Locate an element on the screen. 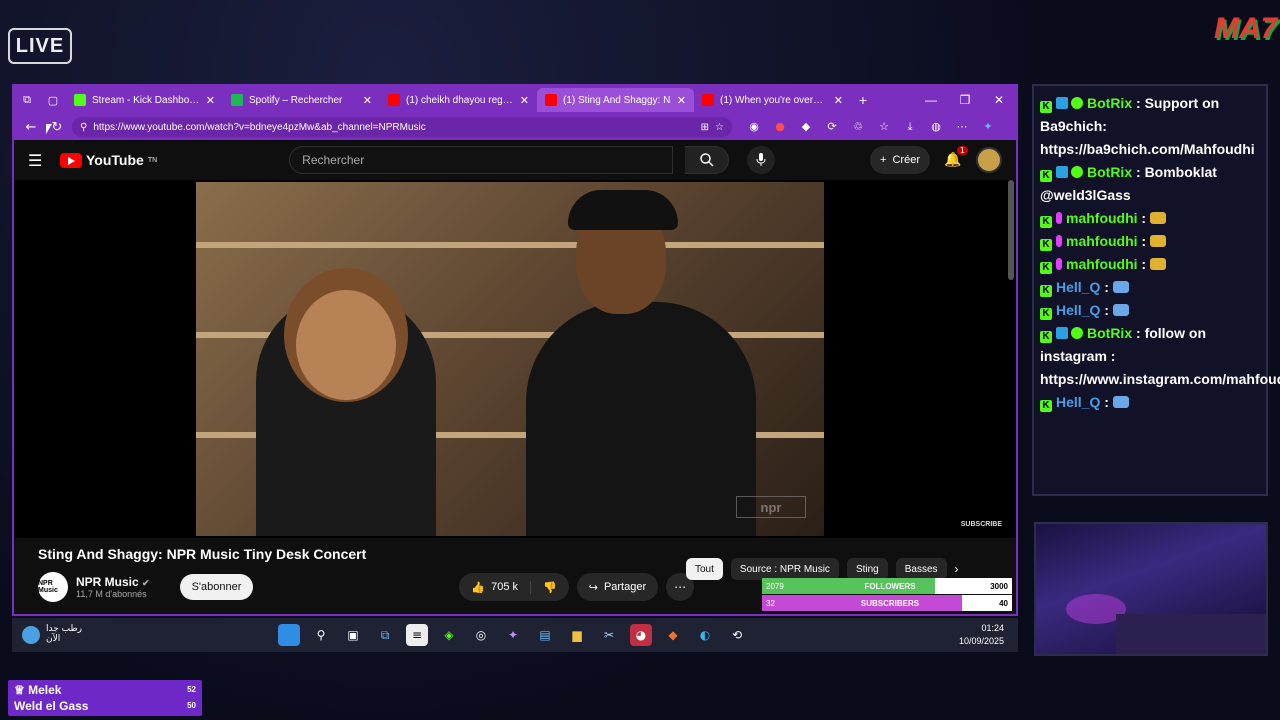  extension-icon: ◉ is located at coordinates (754, 127).